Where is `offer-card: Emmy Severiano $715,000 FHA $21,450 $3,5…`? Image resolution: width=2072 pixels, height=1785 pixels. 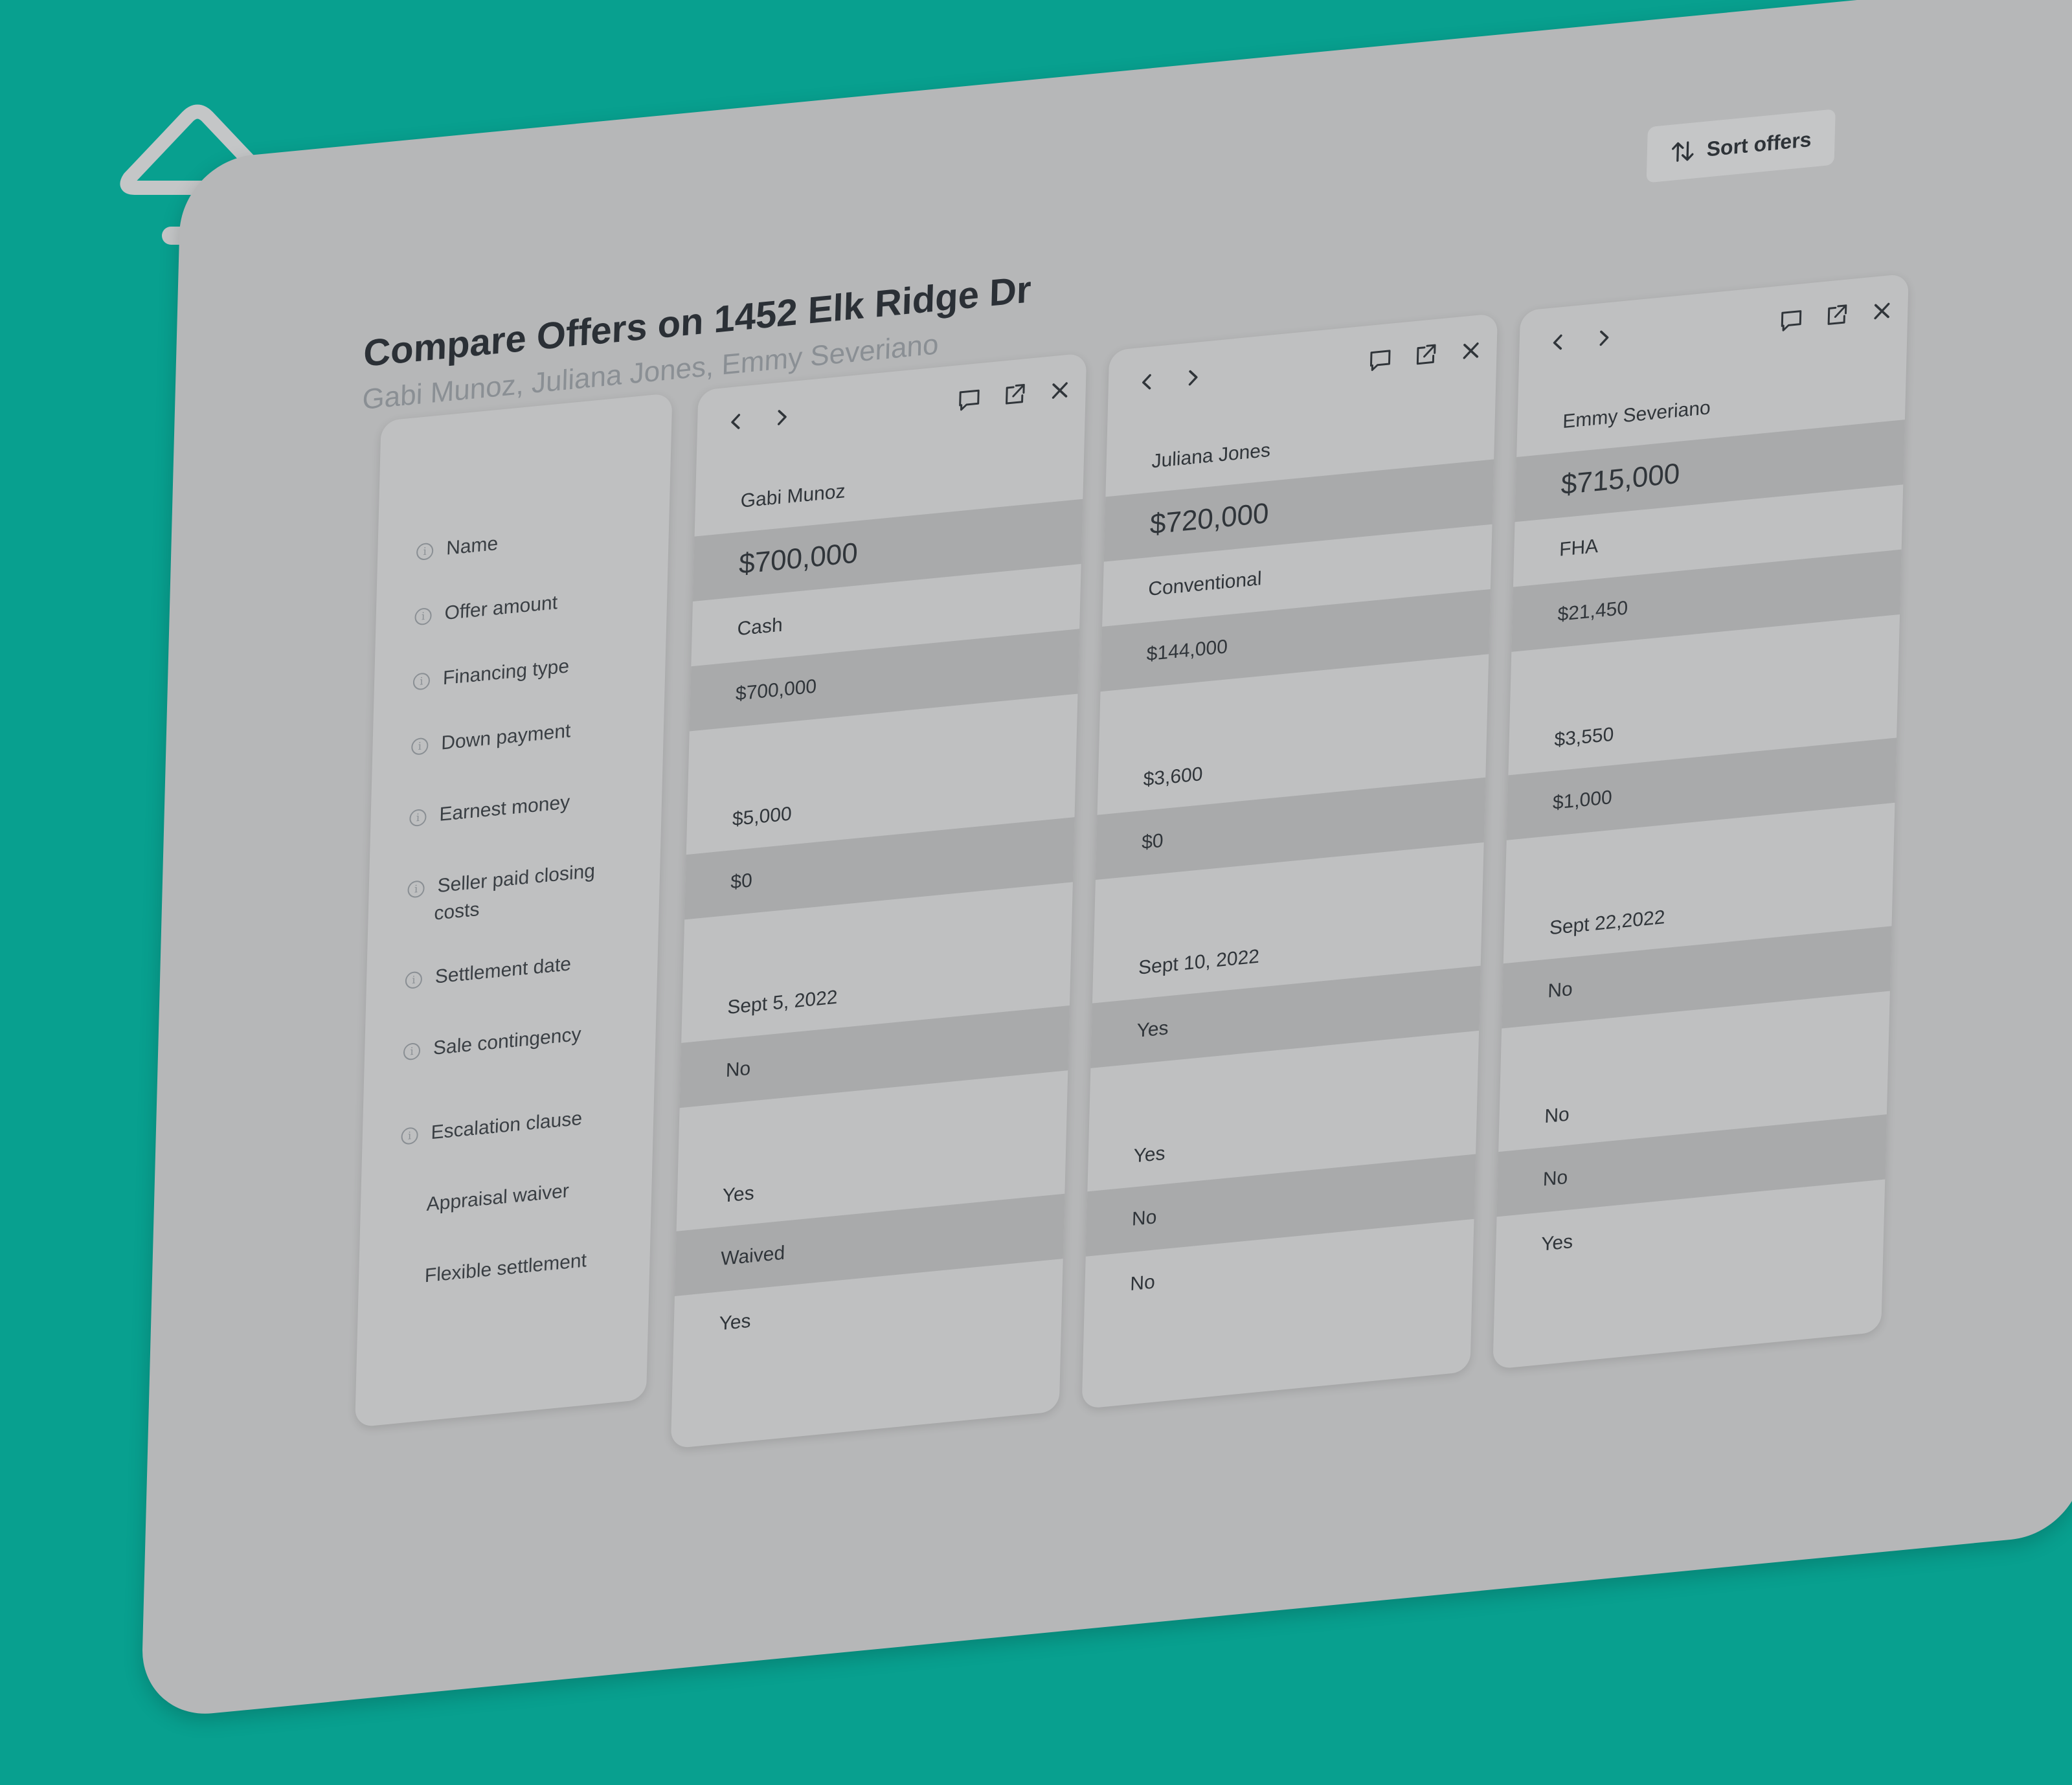 offer-card: Emmy Severiano $715,000 FHA $21,450 $3,5… is located at coordinates (1700, 821).